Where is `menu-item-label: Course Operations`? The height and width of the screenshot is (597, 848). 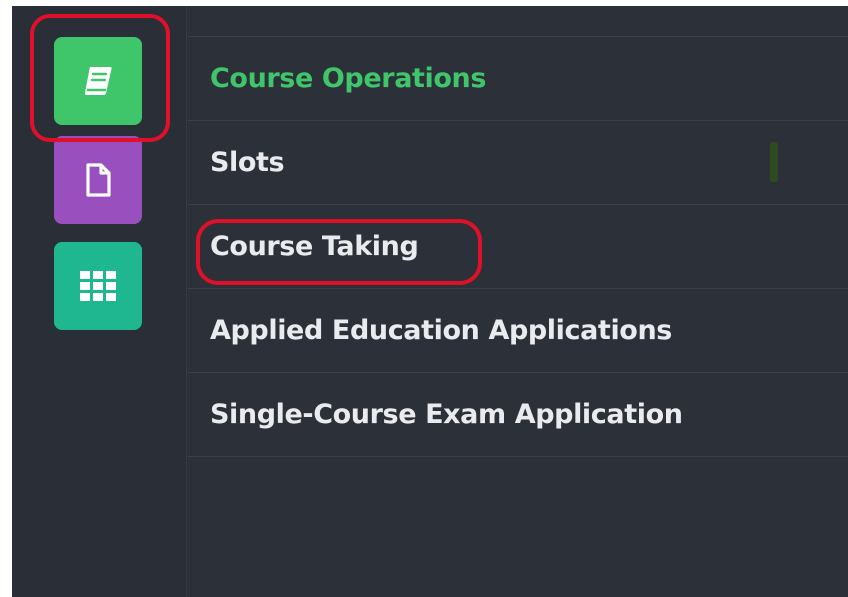
menu-item-label: Course Operations is located at coordinates (348, 78).